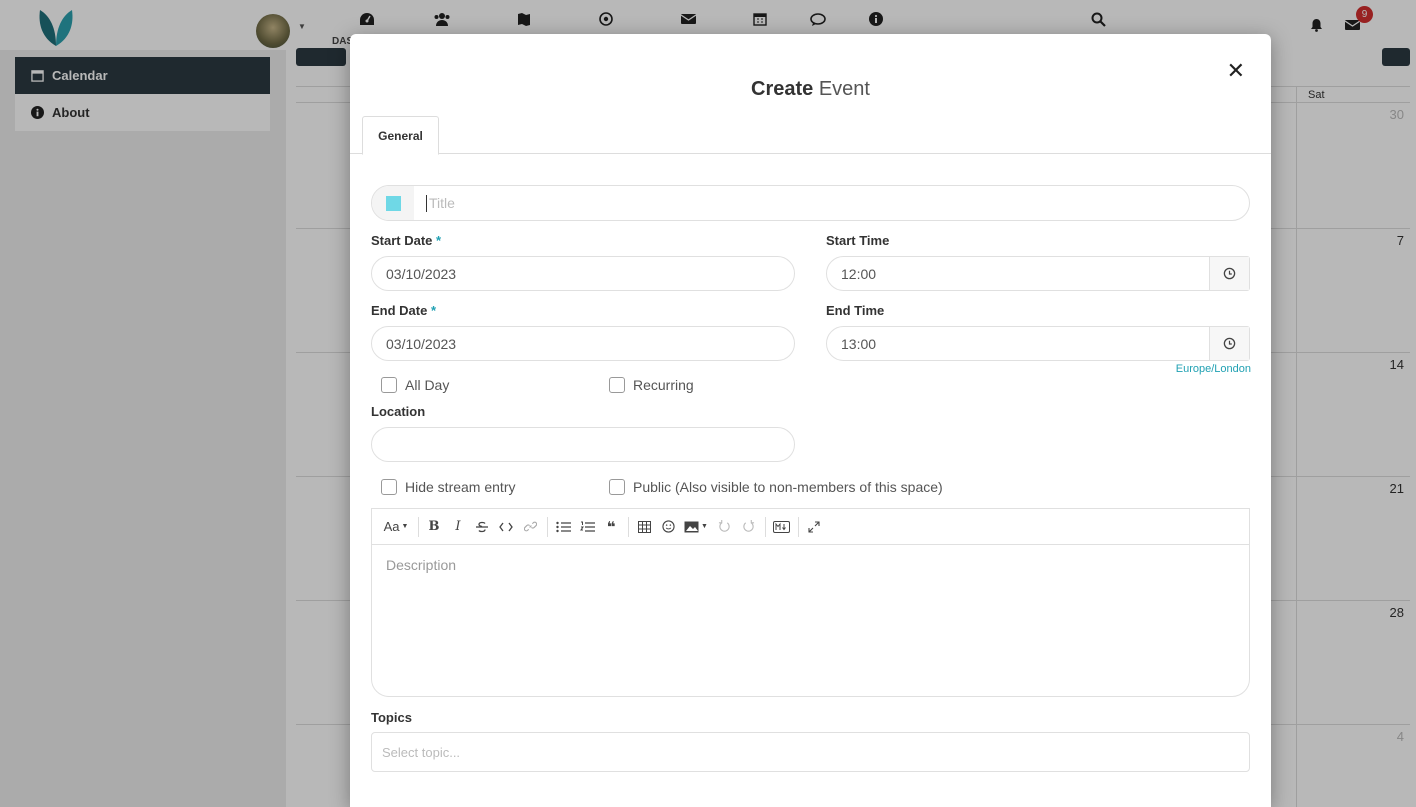 The height and width of the screenshot is (807, 1416). I want to click on modal-title: Create Event, so click(810, 89).